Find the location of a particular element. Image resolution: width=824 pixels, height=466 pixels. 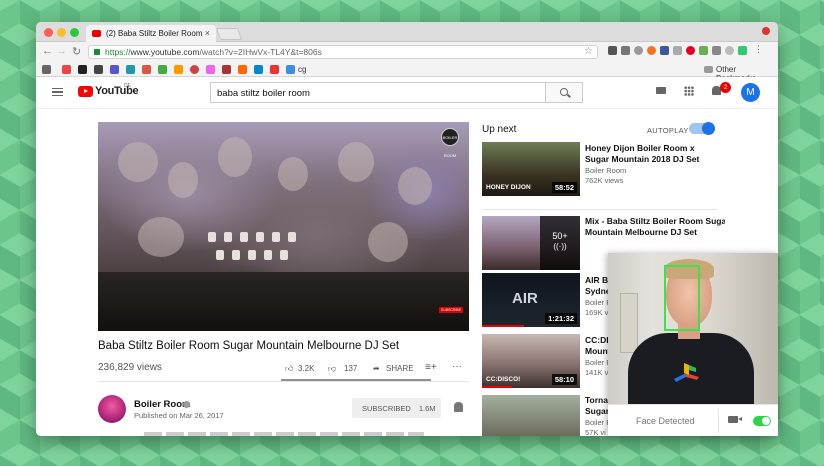

thumbnail: AIR 1:21:32 is located at coordinates (531, 300).